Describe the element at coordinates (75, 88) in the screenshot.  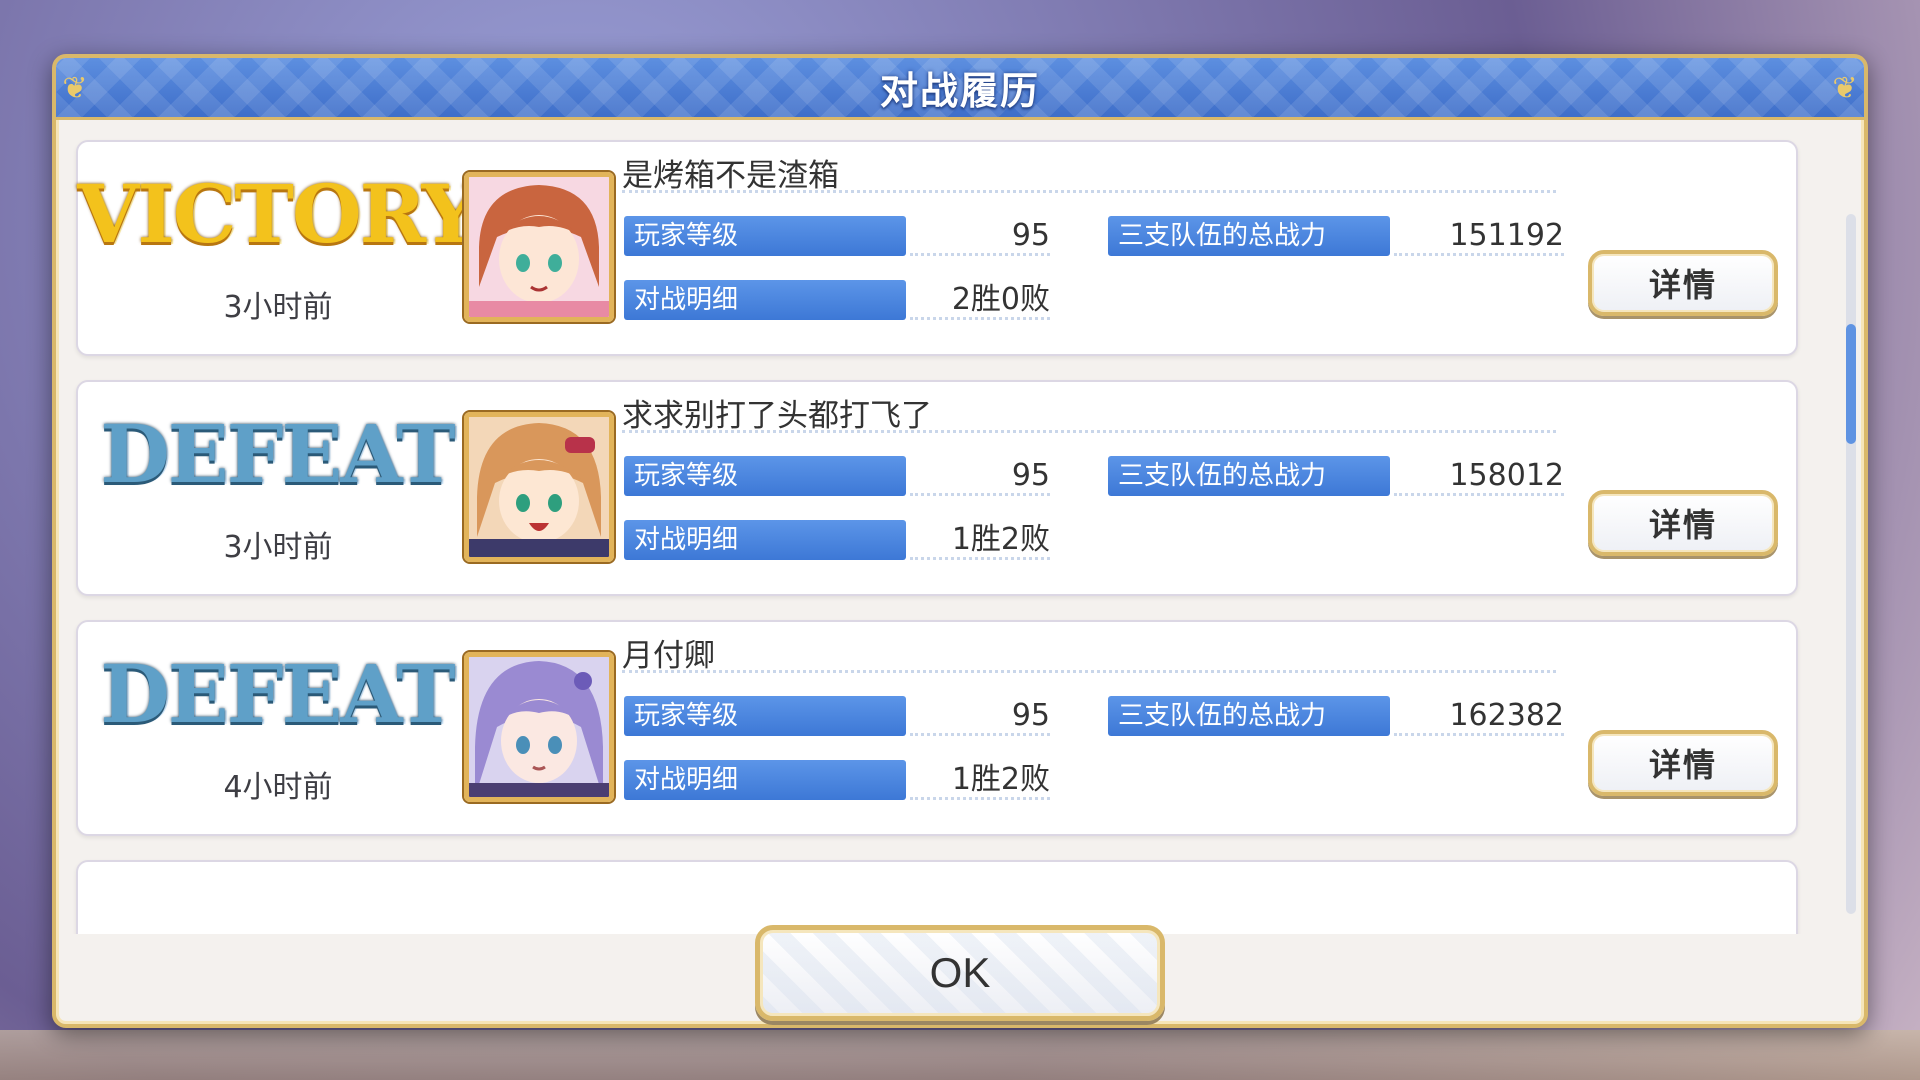
I see `corner-ornament-left-icon: ❦` at that location.